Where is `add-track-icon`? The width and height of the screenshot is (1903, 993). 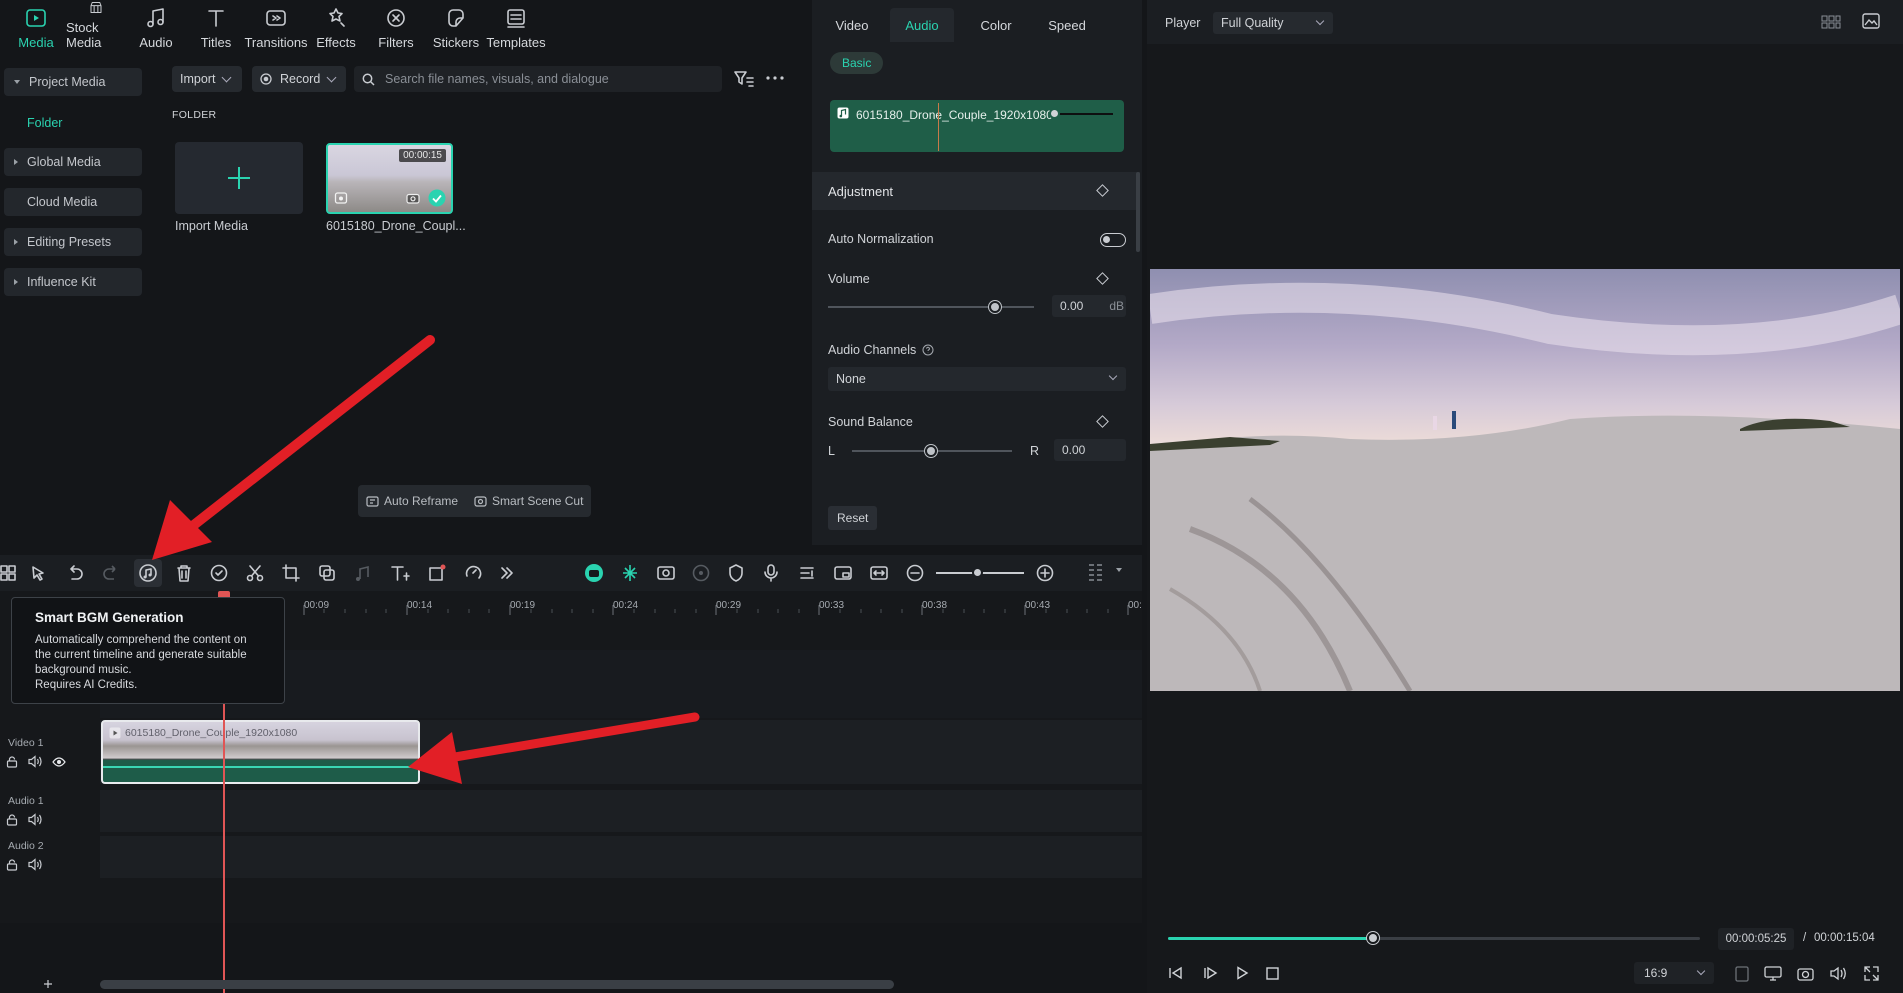 add-track-icon is located at coordinates (48, 984).